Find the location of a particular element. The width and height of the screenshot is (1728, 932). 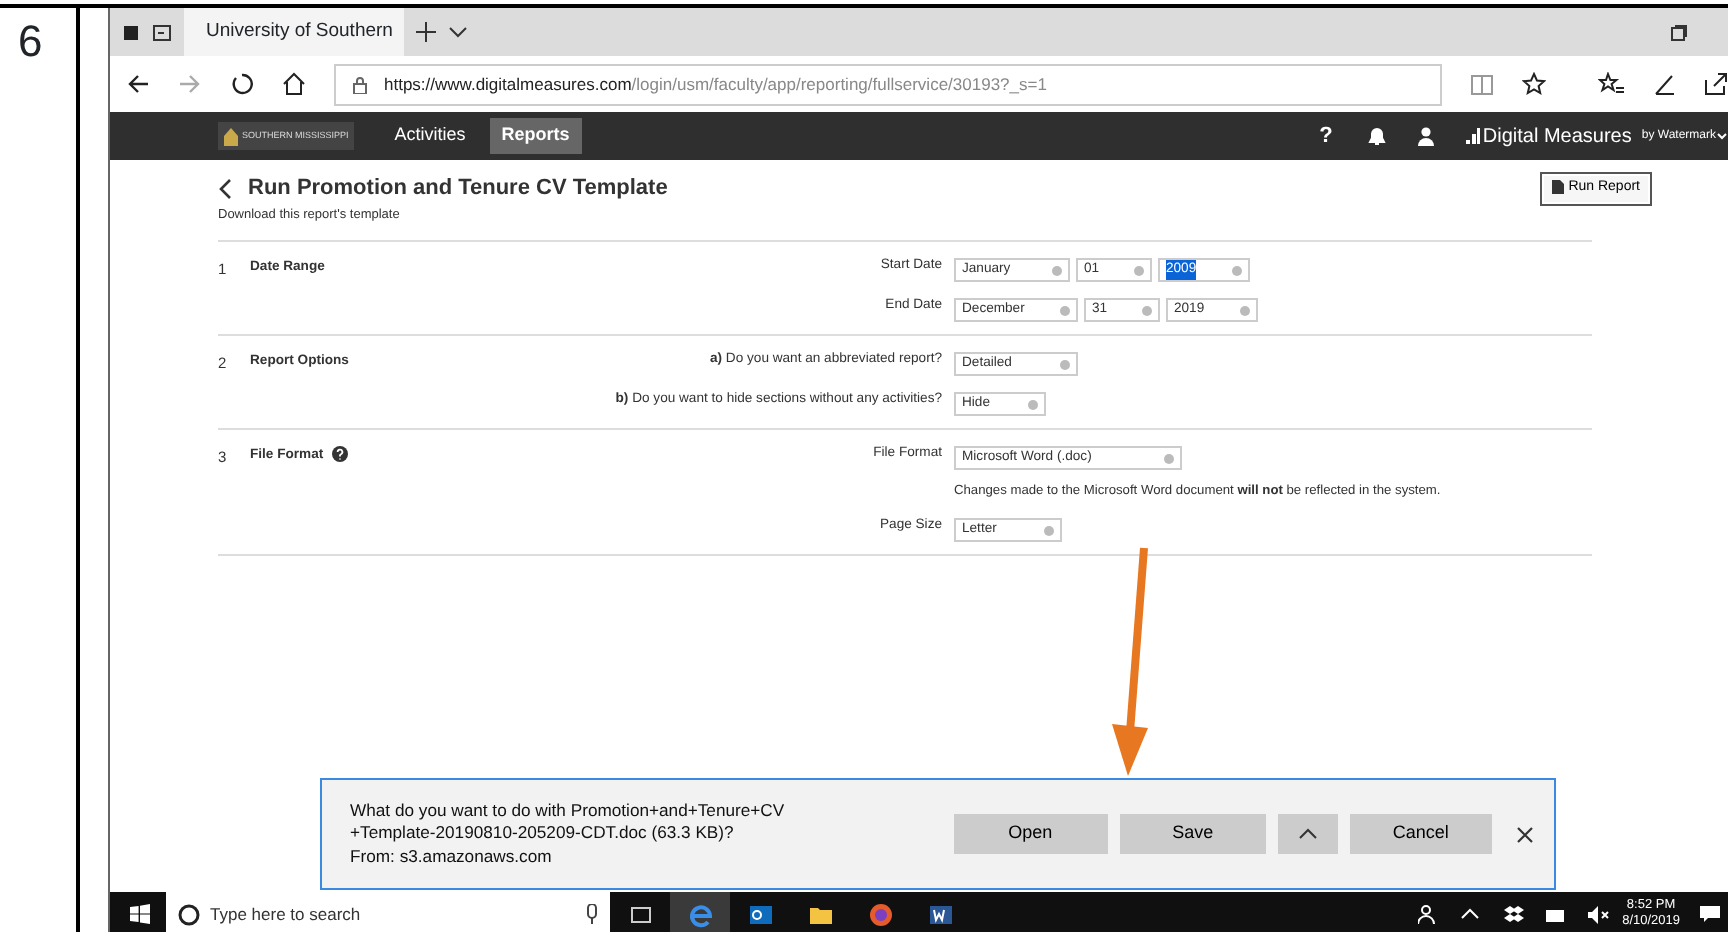

close-icon is located at coordinates (1525, 834).